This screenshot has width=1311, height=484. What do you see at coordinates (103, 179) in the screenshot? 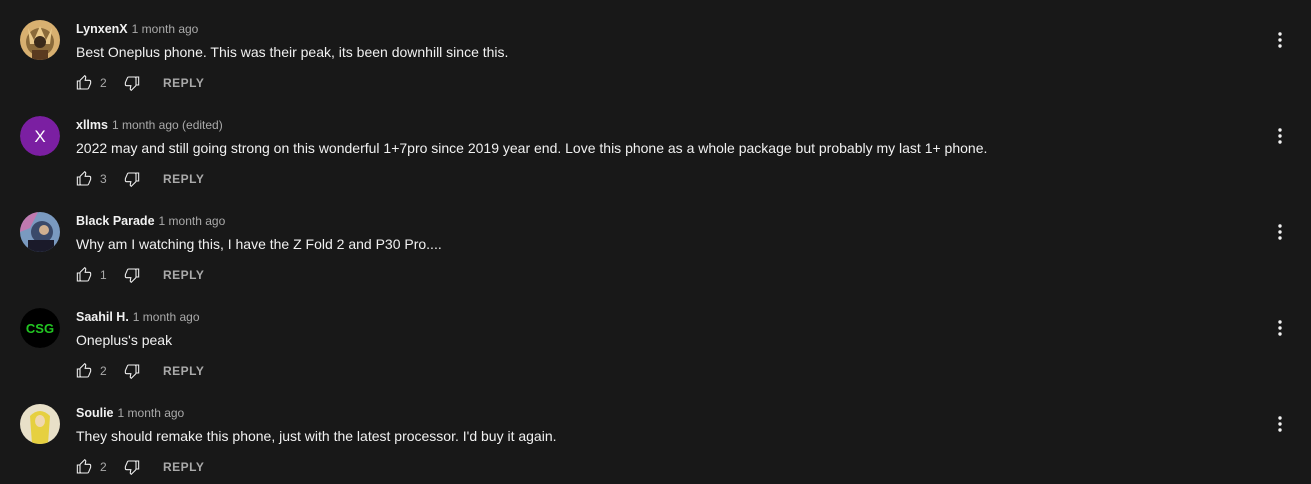
I see `like-count: 3` at bounding box center [103, 179].